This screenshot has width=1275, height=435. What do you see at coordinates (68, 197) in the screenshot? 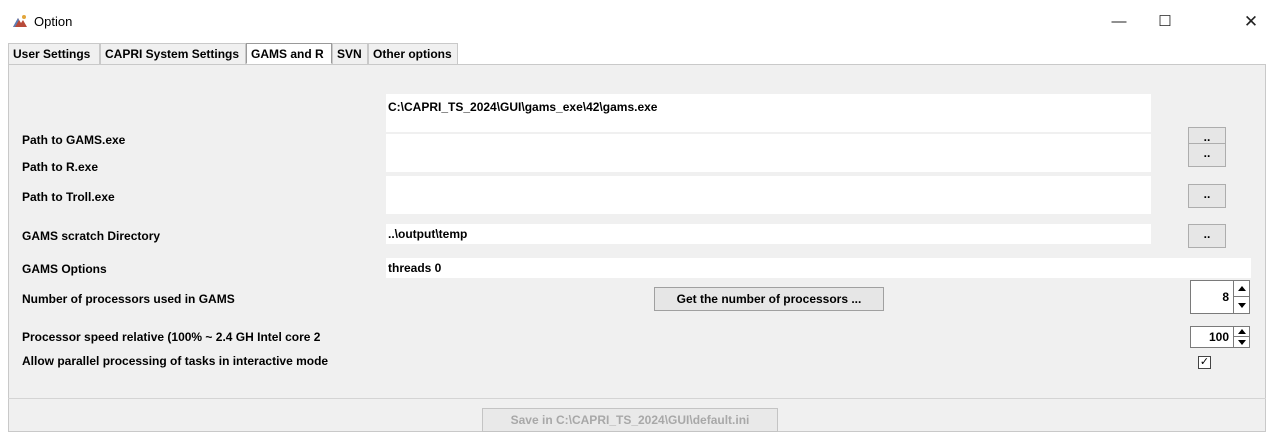
I see `troll-path-label: Path to Troll.exe` at bounding box center [68, 197].